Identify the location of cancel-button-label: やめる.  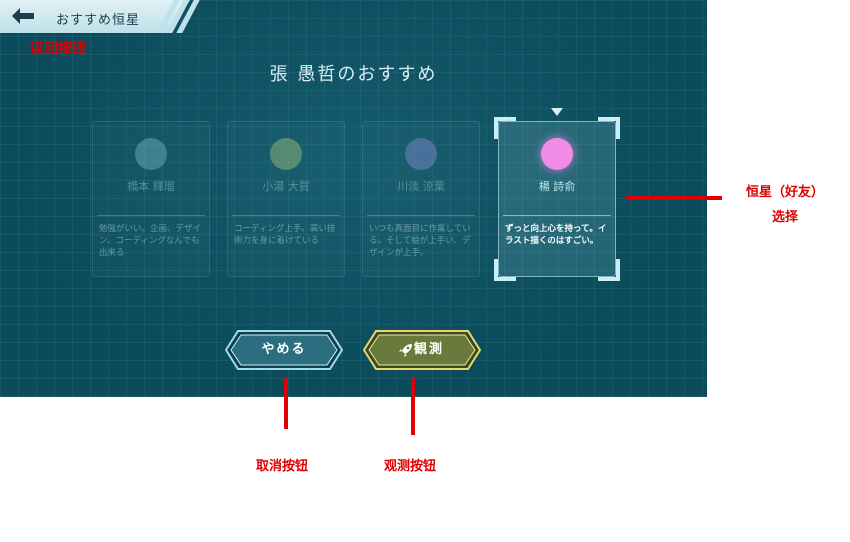
(284, 349).